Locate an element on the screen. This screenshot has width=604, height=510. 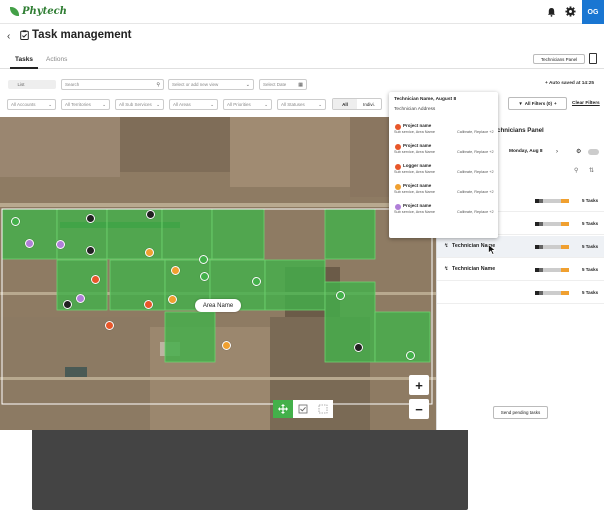
calendar-icon: ▦ is located at coordinates (300, 85).